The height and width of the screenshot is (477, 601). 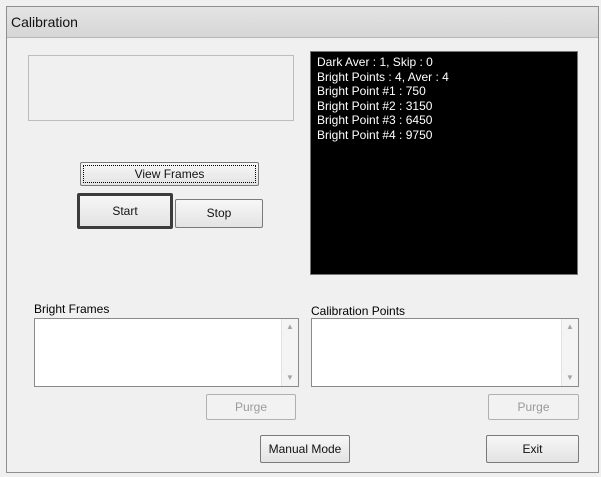 What do you see at coordinates (375, 120) in the screenshot?
I see `log-line: Bright Point #3 : 6450` at bounding box center [375, 120].